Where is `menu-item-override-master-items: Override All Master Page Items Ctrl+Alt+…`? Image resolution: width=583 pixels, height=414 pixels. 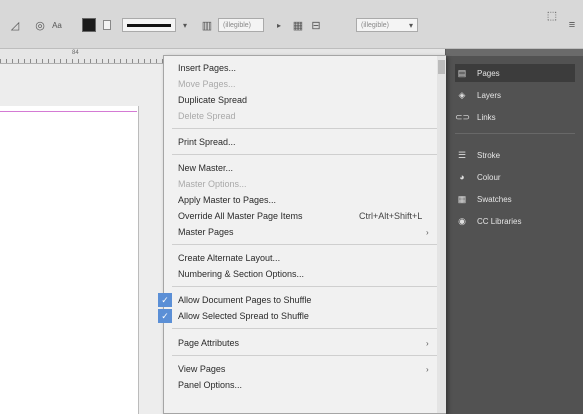 menu-item-override-master-items: Override All Master Page Items Ctrl+Alt+… is located at coordinates (305, 216).